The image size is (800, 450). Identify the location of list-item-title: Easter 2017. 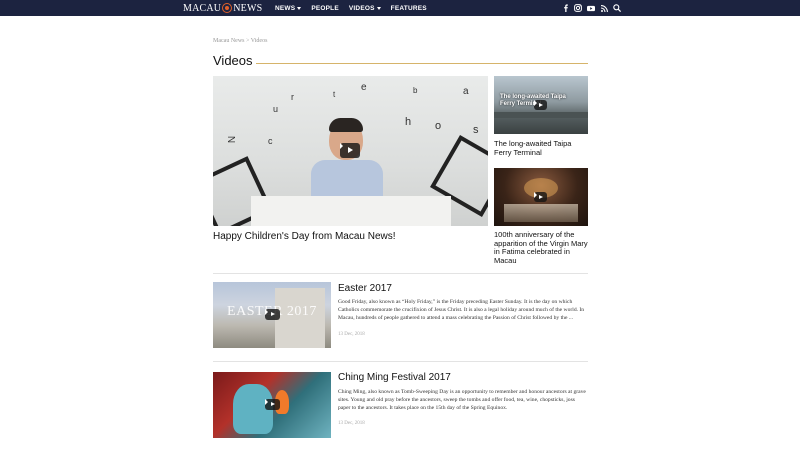
(365, 288).